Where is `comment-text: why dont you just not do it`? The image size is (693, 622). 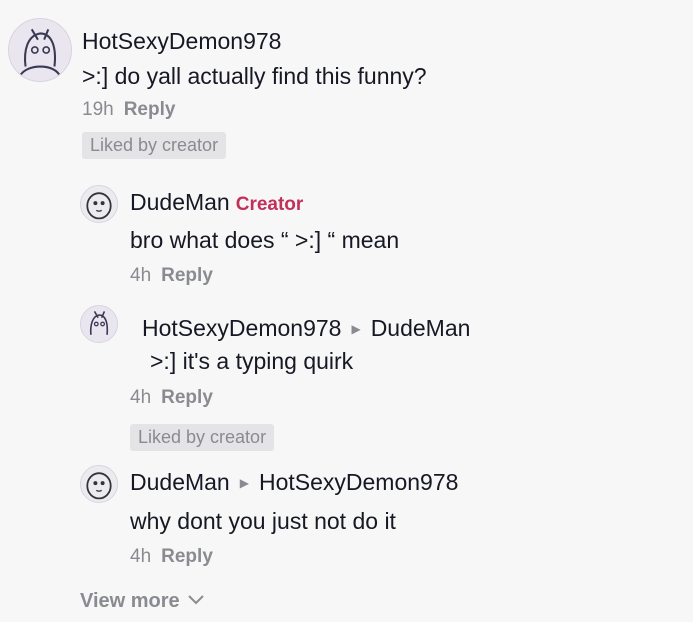
comment-text: why dont you just not do it is located at coordinates (263, 521).